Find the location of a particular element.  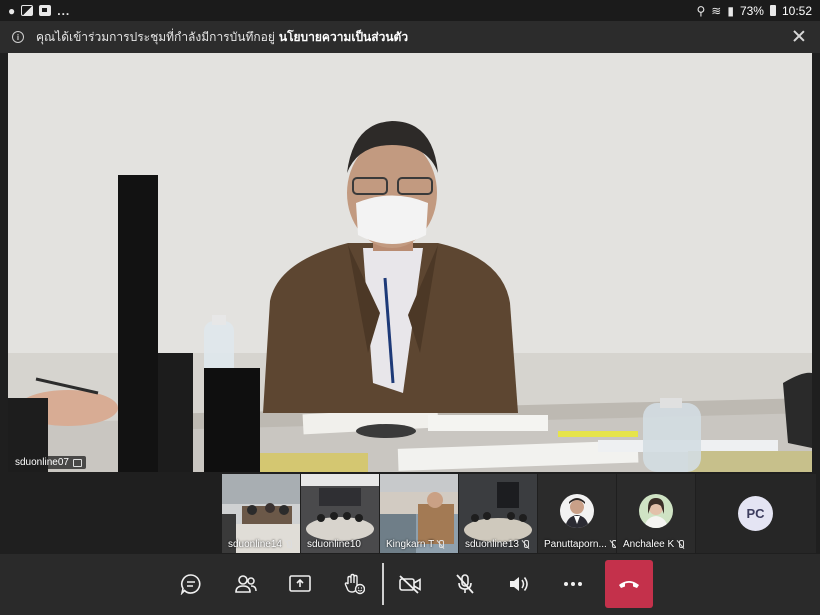

signal-icon: ▮ is located at coordinates (730, 10).